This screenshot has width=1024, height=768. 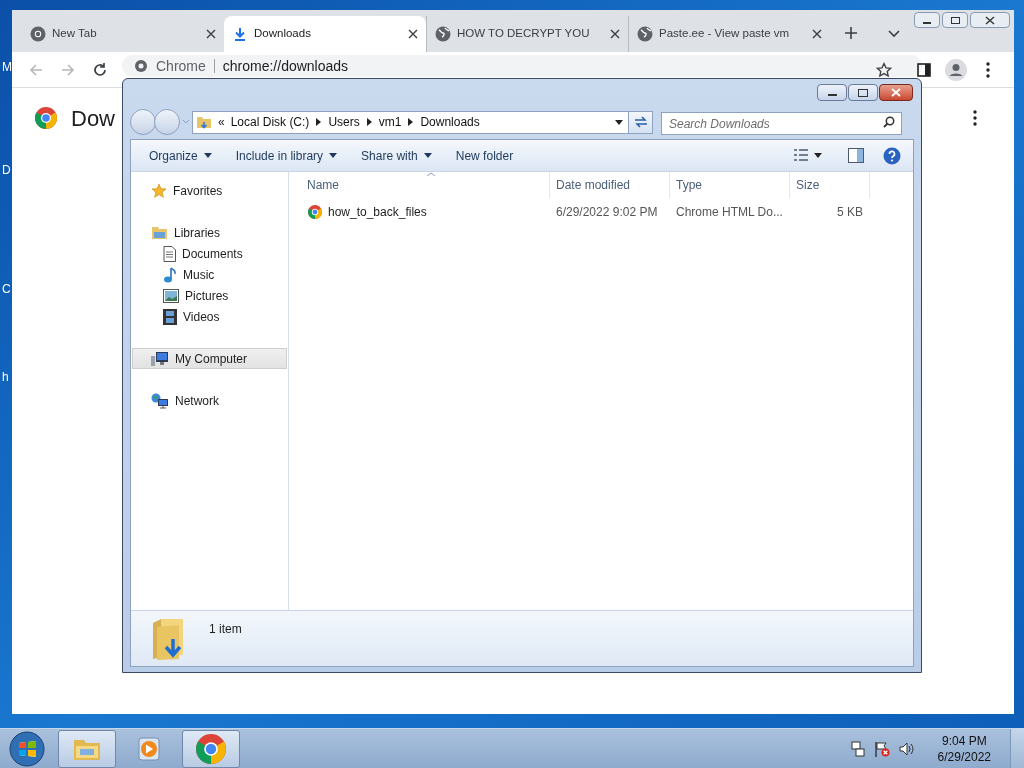 I want to click on column-header: Date modified, so click(x=610, y=185).